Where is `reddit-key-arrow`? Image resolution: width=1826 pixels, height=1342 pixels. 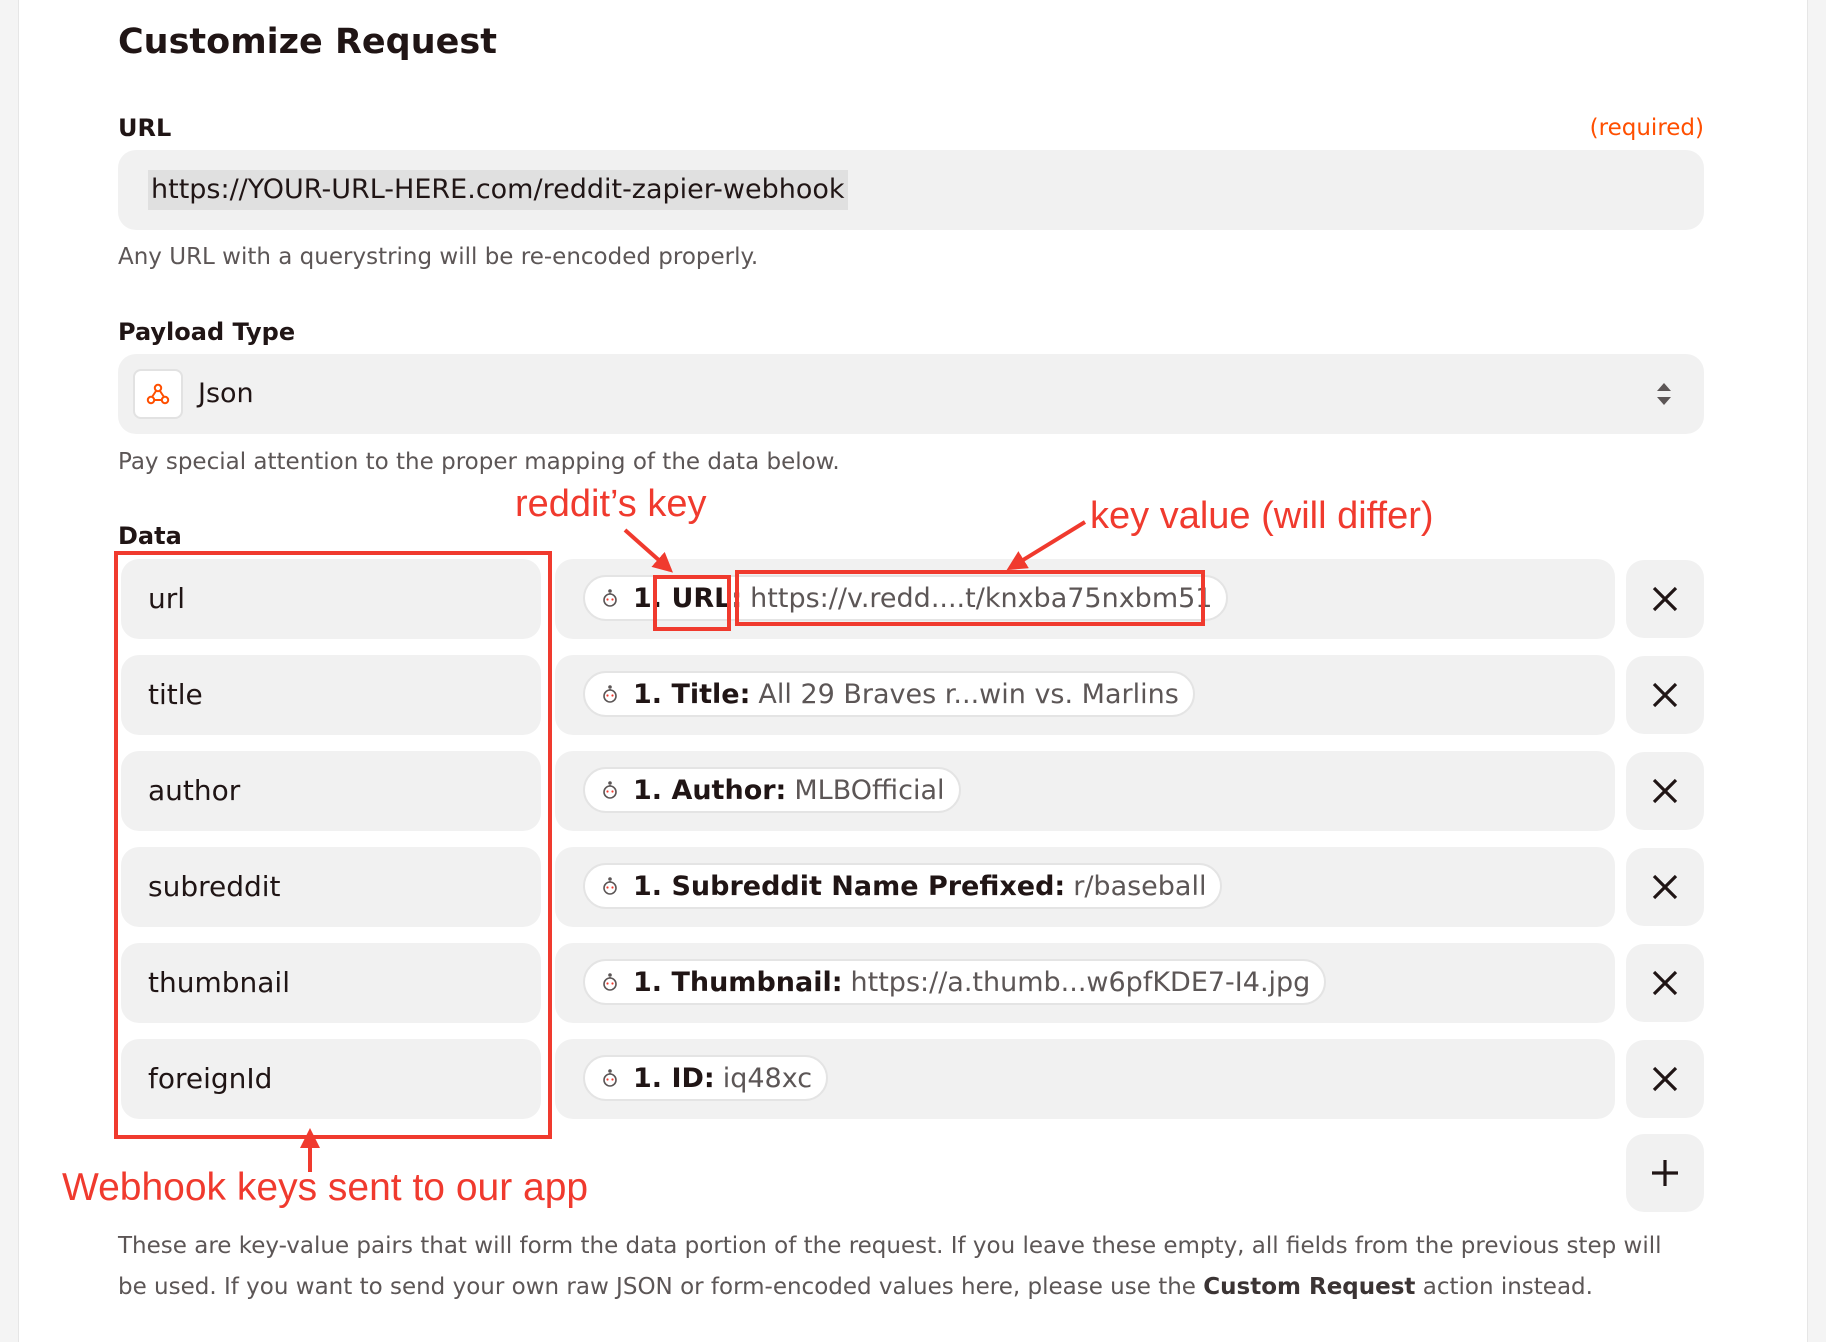
reddit-key-arrow is located at coordinates (648, 550).